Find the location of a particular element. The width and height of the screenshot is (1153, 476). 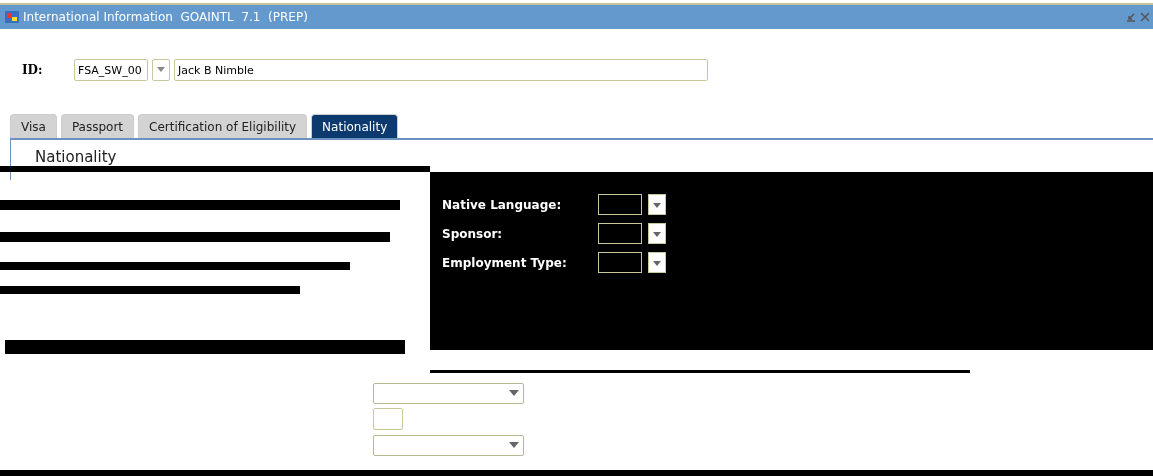

name-field: Jack B Nimble is located at coordinates (441, 70).